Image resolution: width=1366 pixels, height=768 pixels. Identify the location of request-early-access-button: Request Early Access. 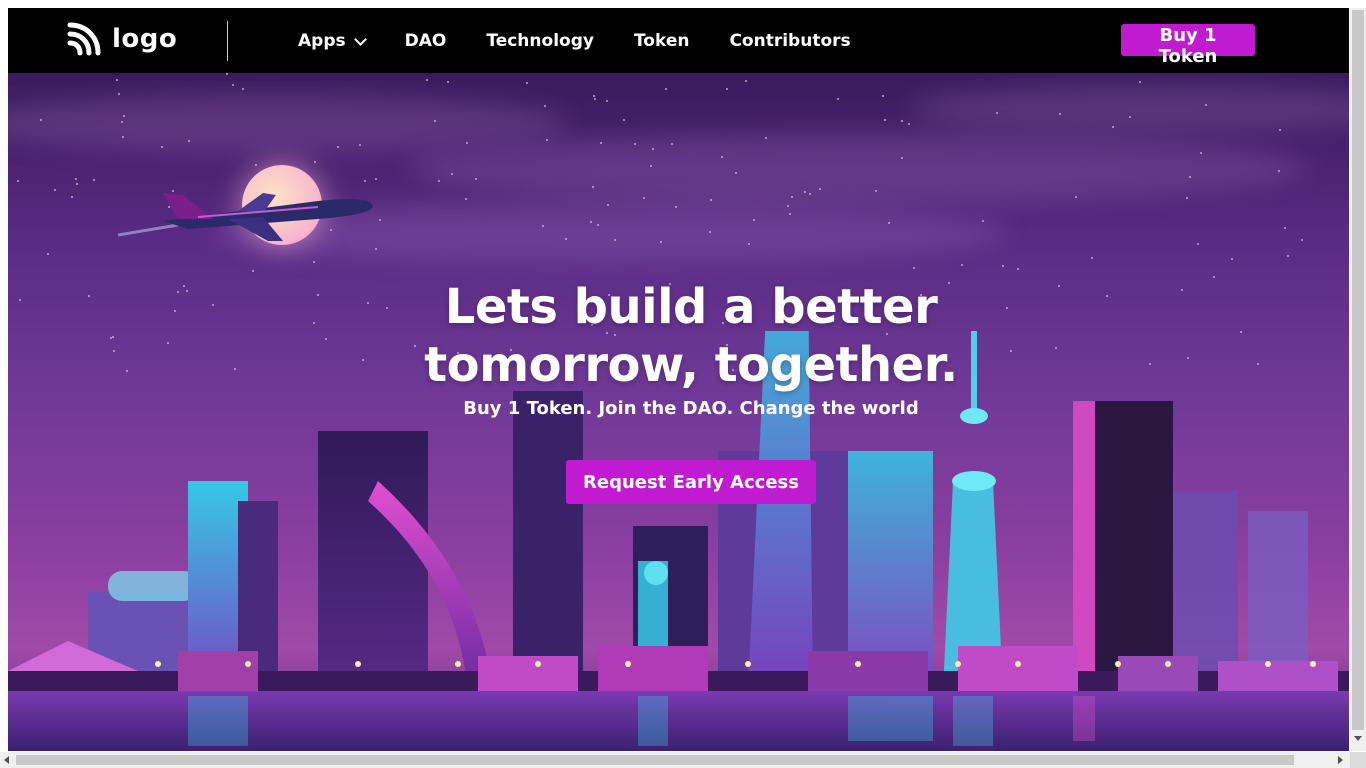
(691, 482).